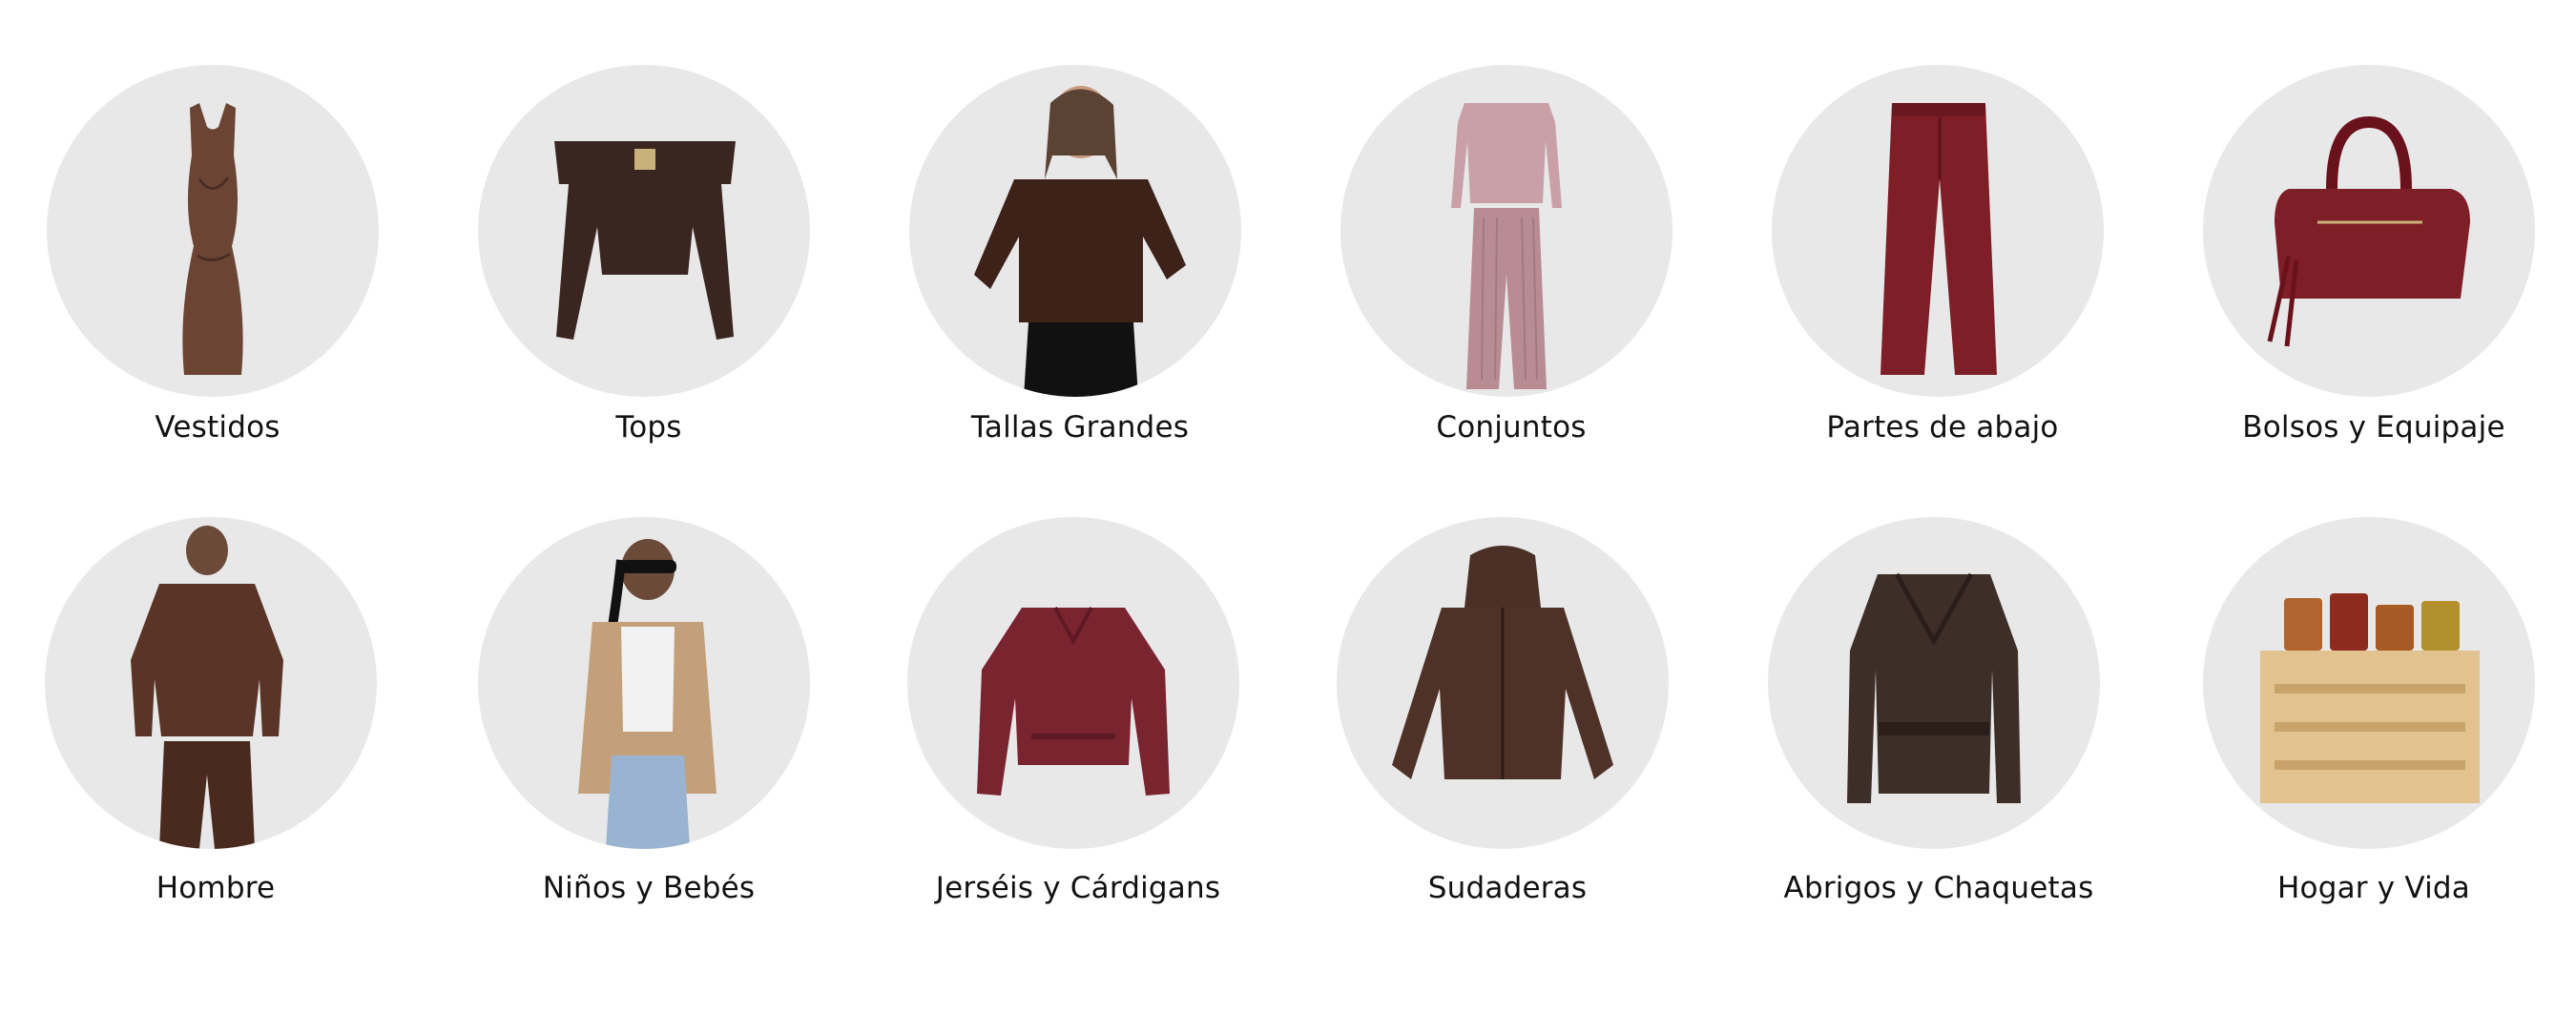 The height and width of the screenshot is (1014, 2576). I want to click on category-tile-bolsos-y-equipaje: Bolsos y Equipaje, so click(2367, 222).